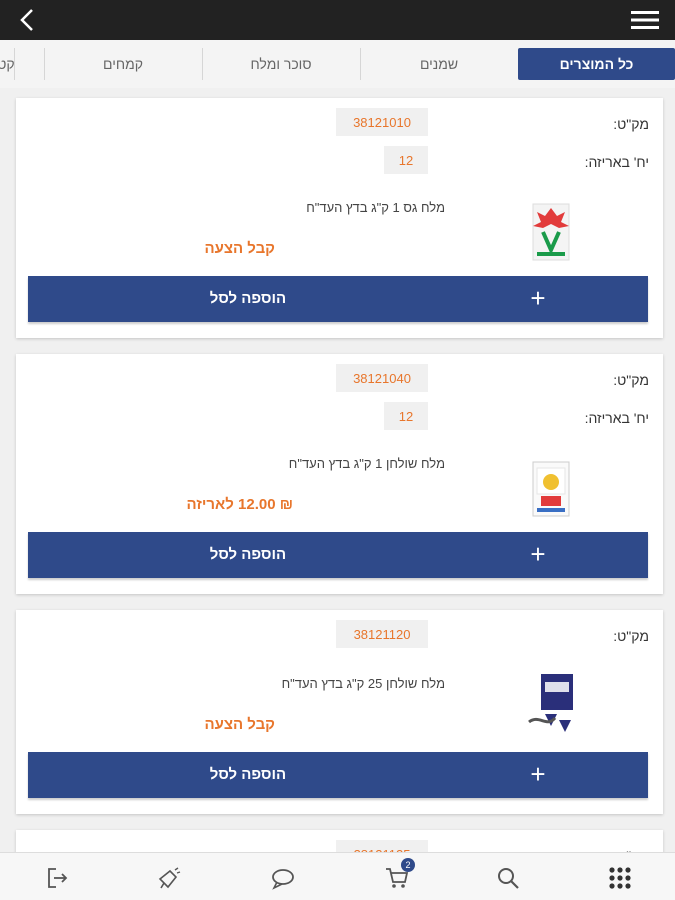 The height and width of the screenshot is (900, 675). Describe the element at coordinates (366, 463) in the screenshot. I see `product-name: מלח שולחן 1 ק"ג בדץ העד"ח` at that location.